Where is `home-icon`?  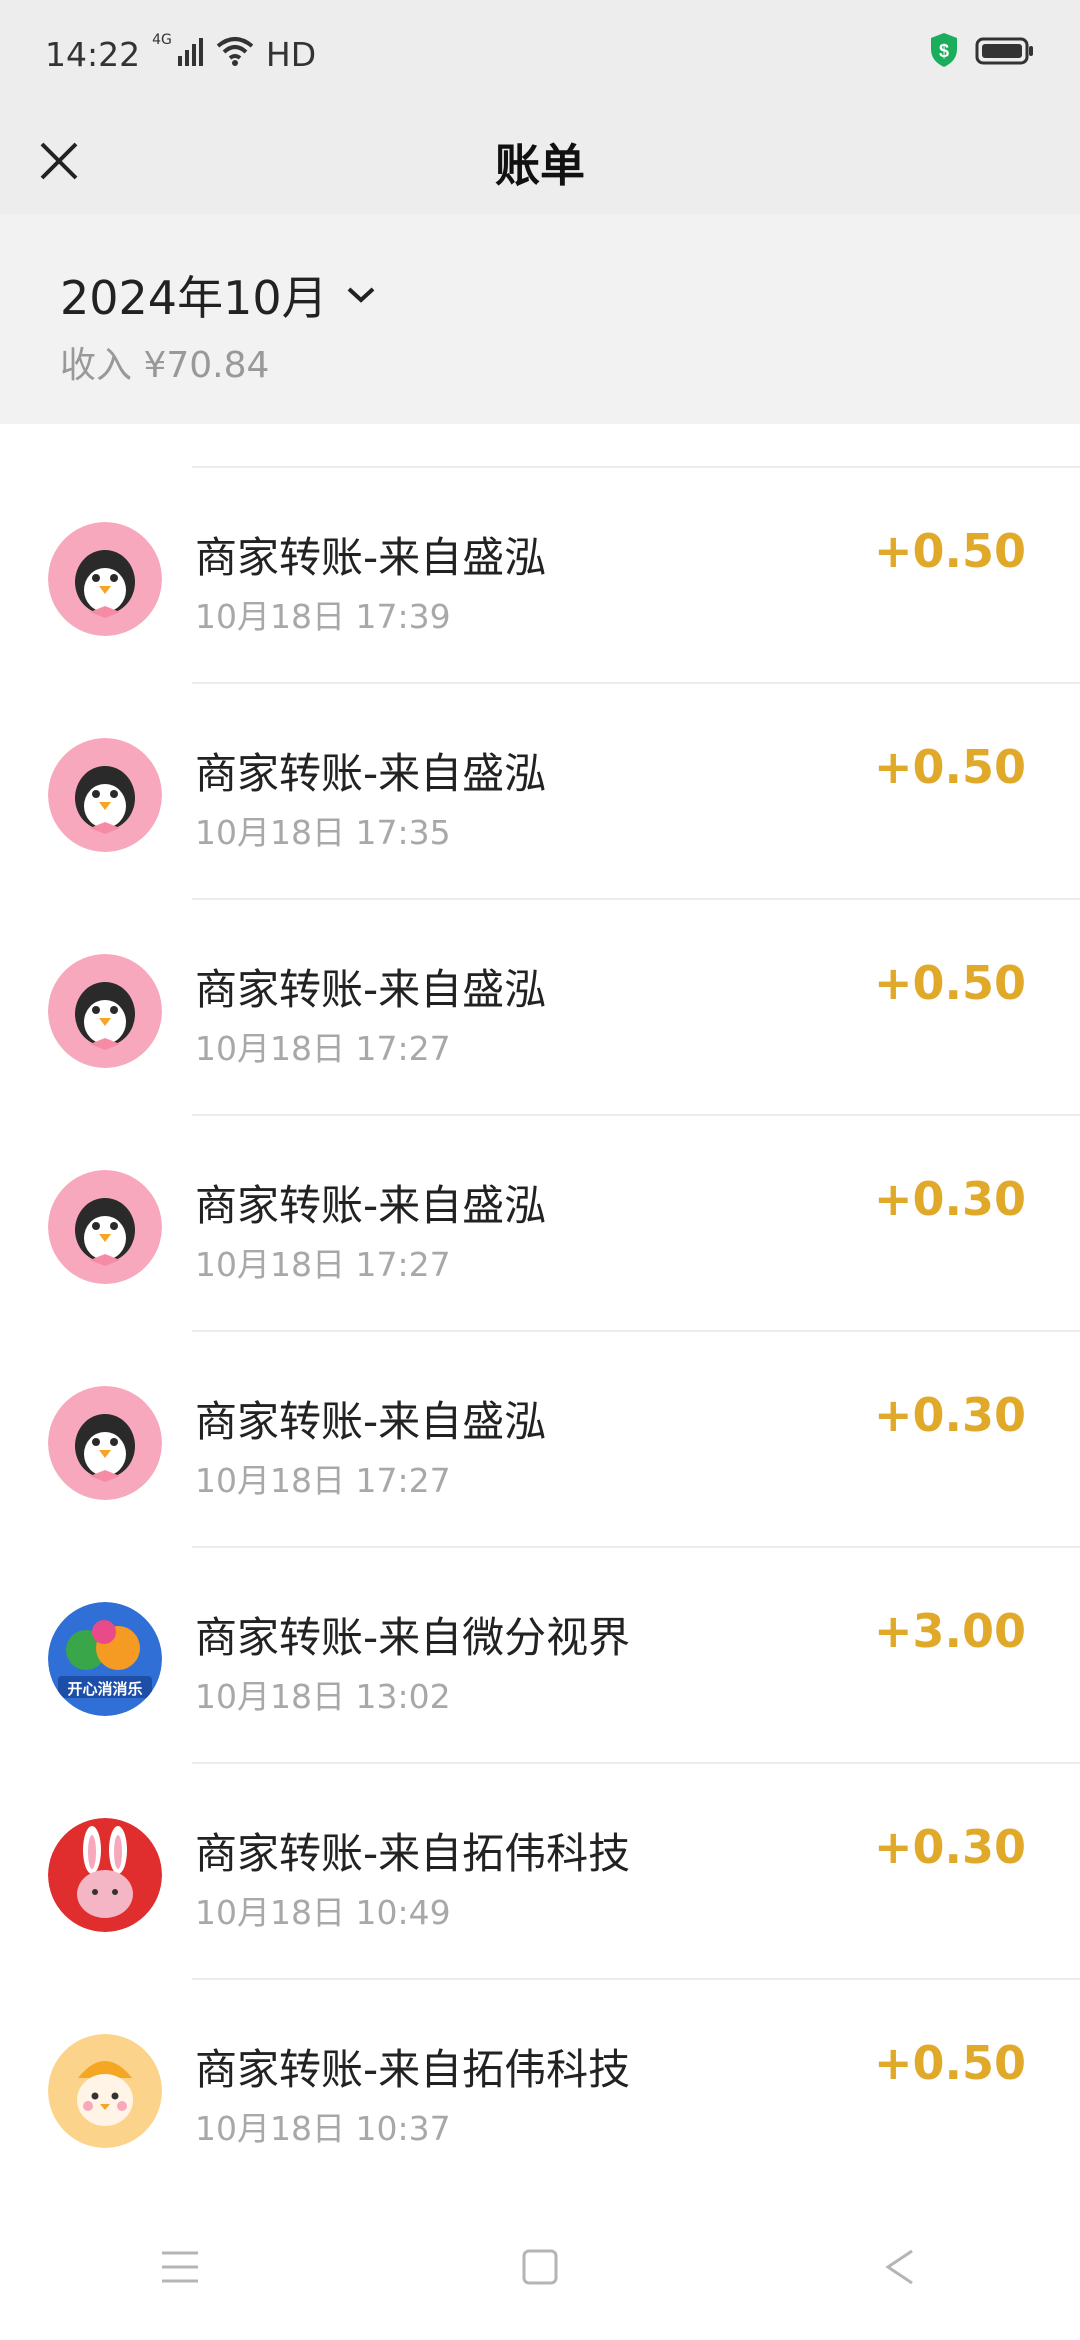
home-icon is located at coordinates (540, 2267).